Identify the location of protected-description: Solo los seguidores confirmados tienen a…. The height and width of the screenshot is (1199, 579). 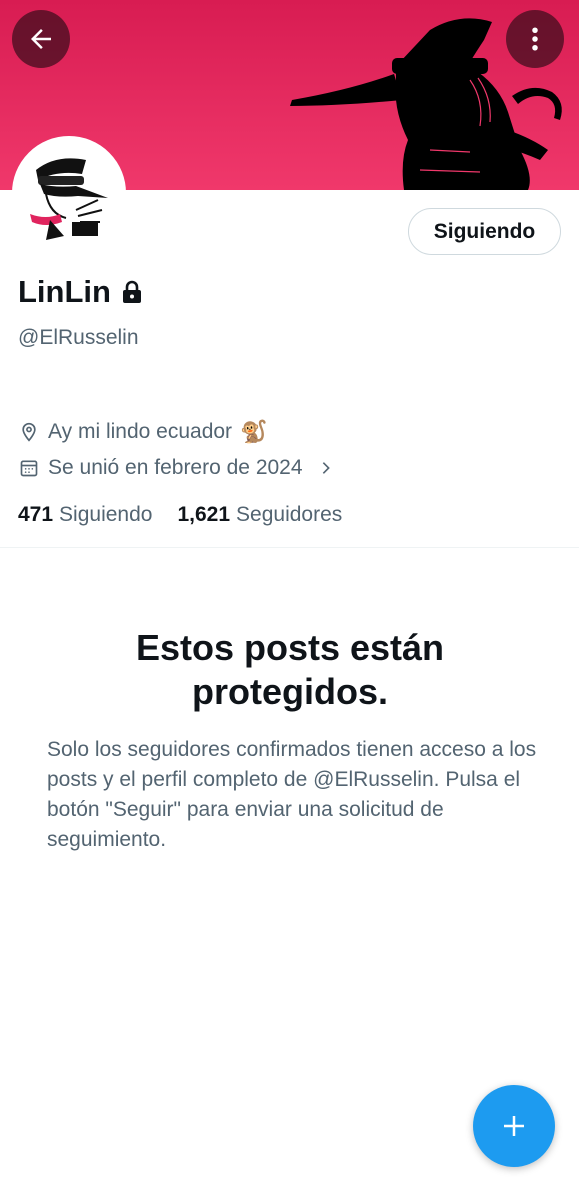
(292, 794).